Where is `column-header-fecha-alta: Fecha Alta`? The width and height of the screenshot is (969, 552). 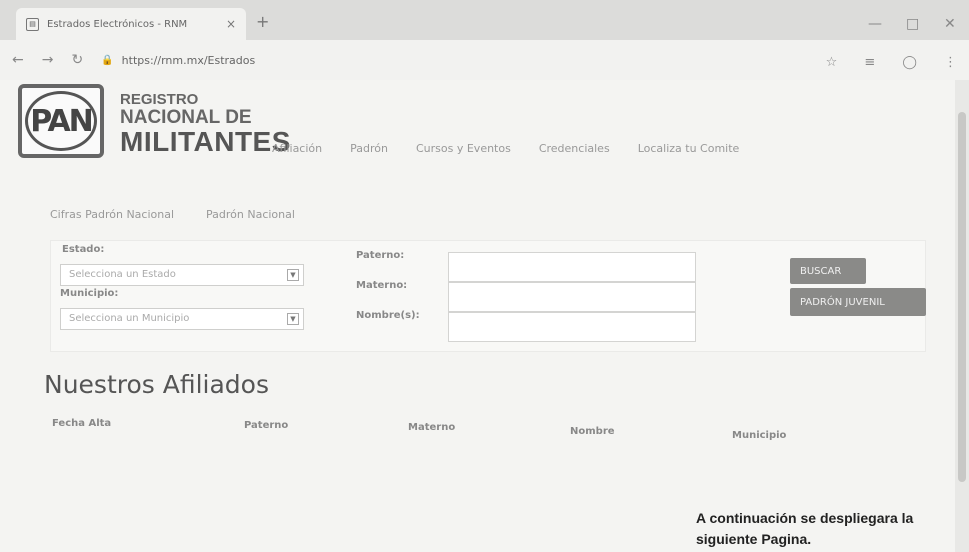
column-header-fecha-alta: Fecha Alta is located at coordinates (82, 423).